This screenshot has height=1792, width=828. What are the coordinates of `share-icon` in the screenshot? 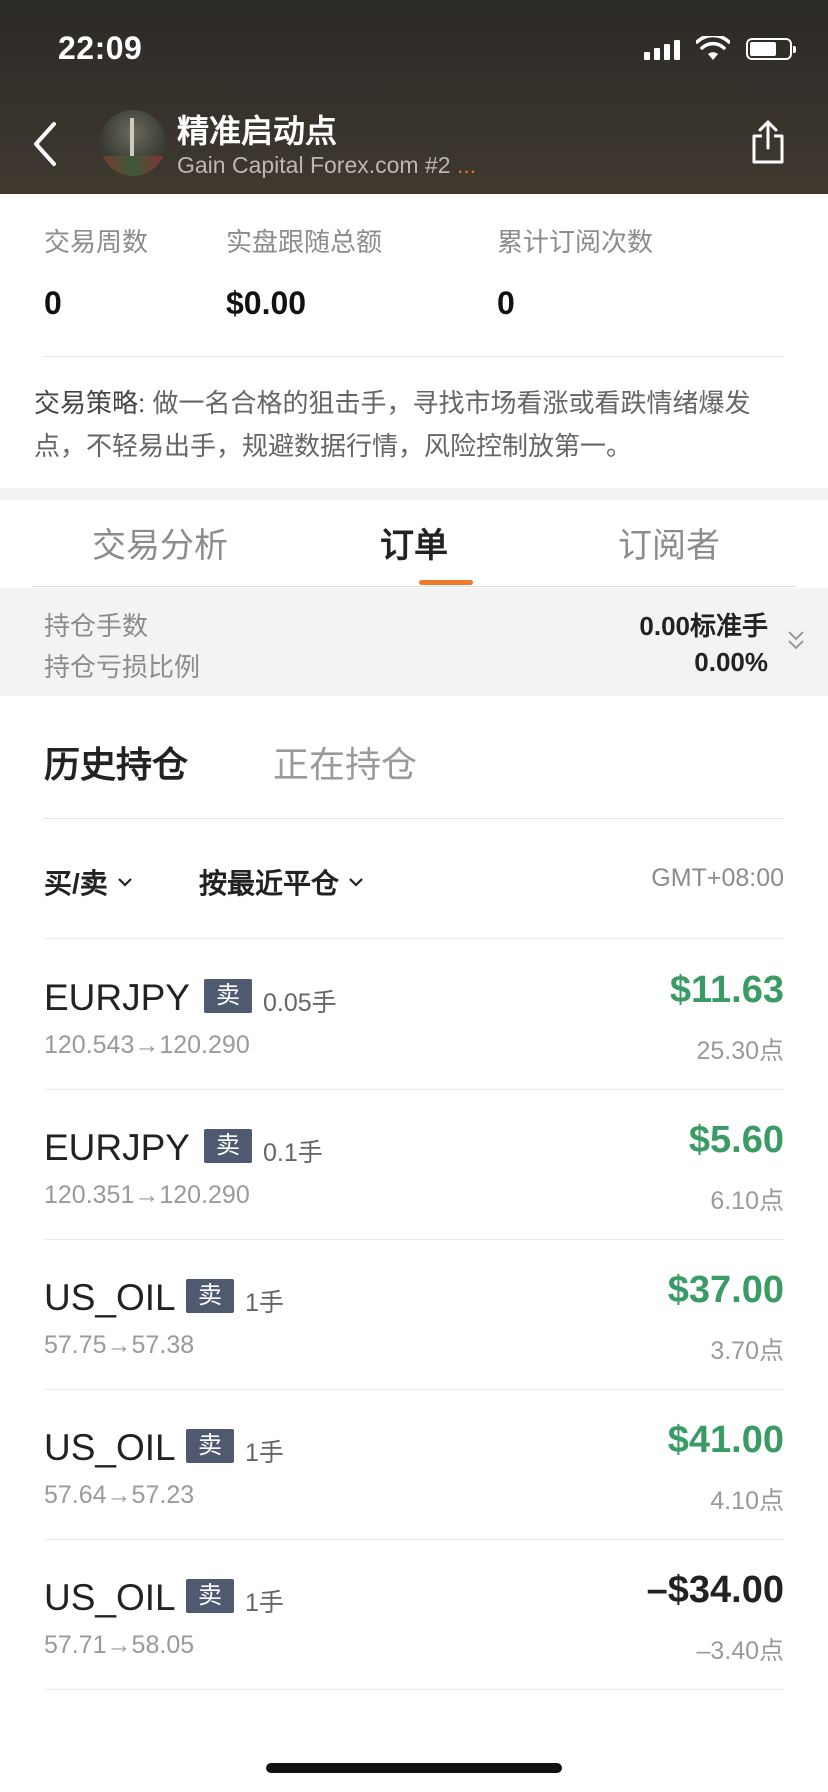 It's located at (768, 142).